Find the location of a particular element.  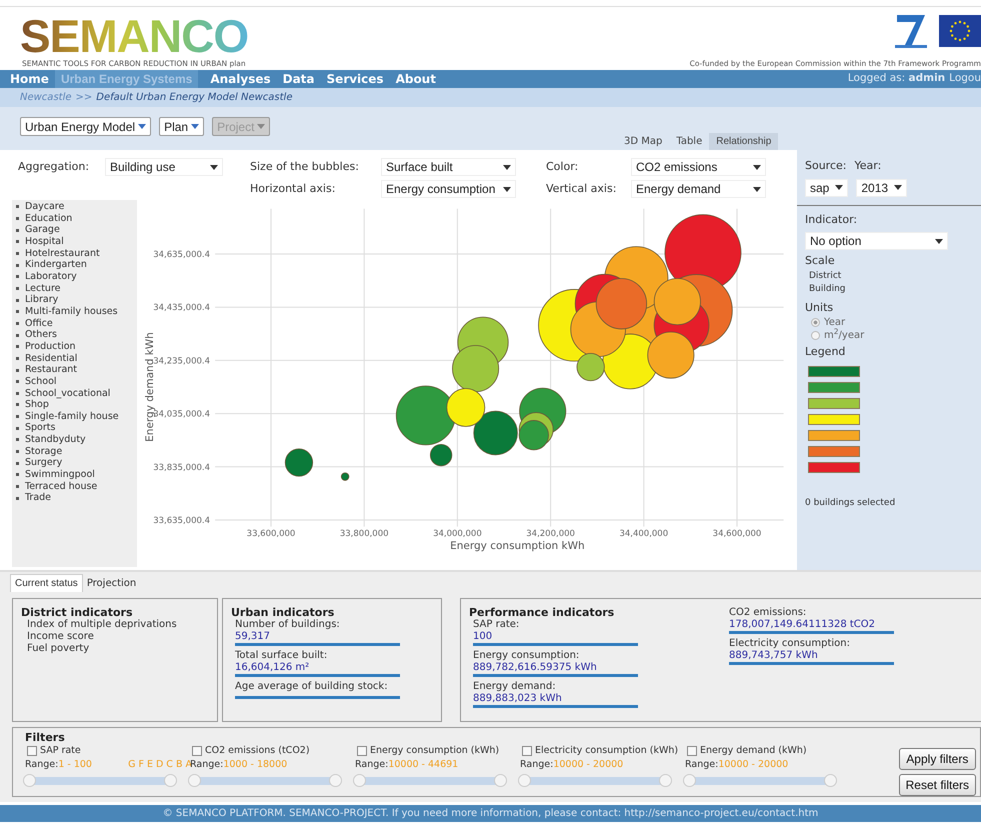

category-item: Laboratory is located at coordinates (51, 276).